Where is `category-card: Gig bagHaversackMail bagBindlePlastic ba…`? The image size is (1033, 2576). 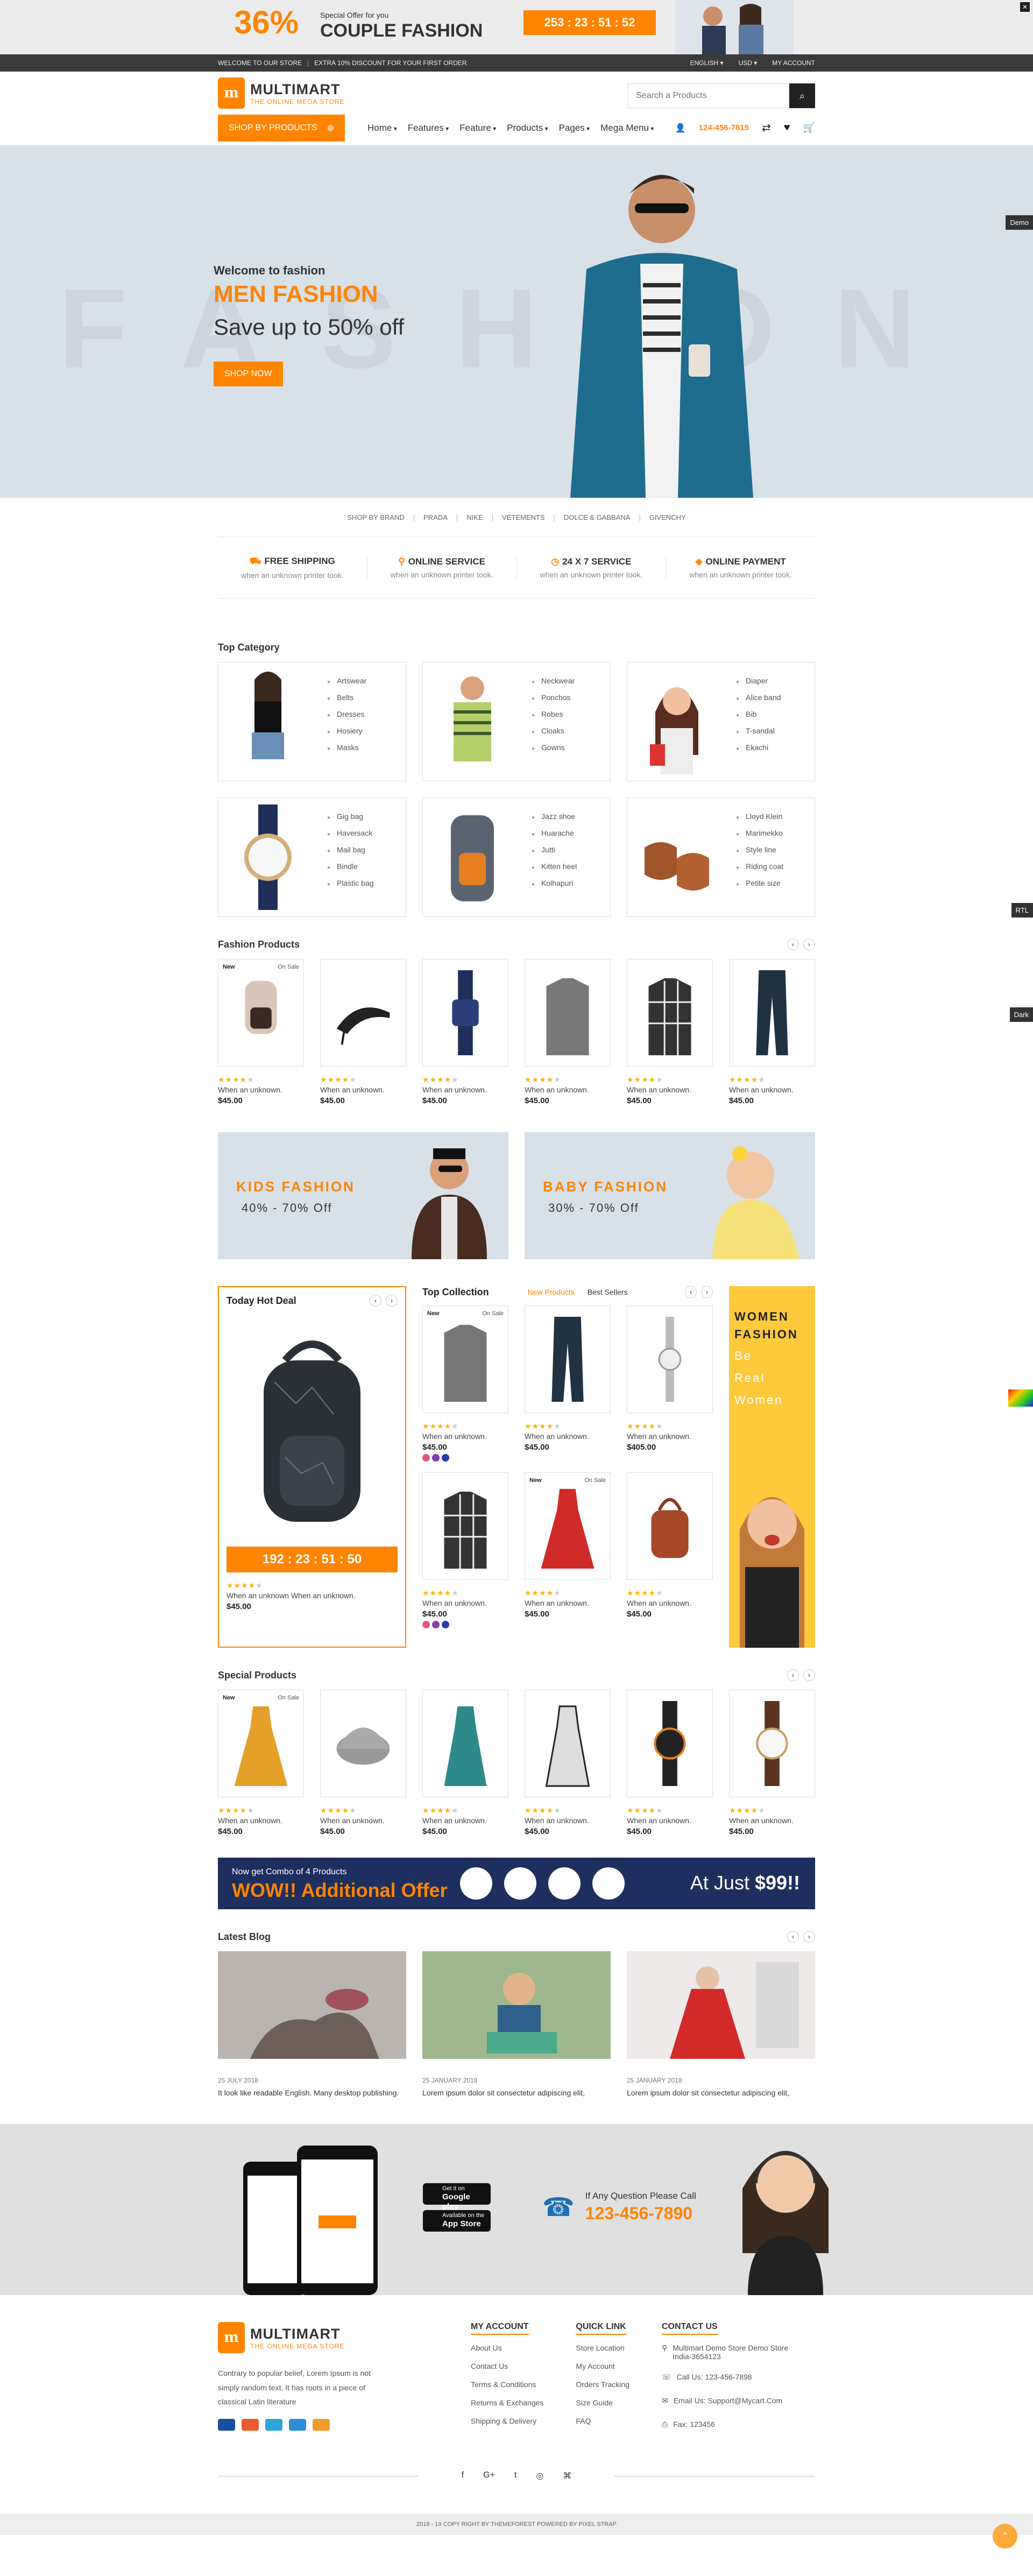
category-card: Gig bagHaversackMail bagBindlePlastic ba… is located at coordinates (312, 857).